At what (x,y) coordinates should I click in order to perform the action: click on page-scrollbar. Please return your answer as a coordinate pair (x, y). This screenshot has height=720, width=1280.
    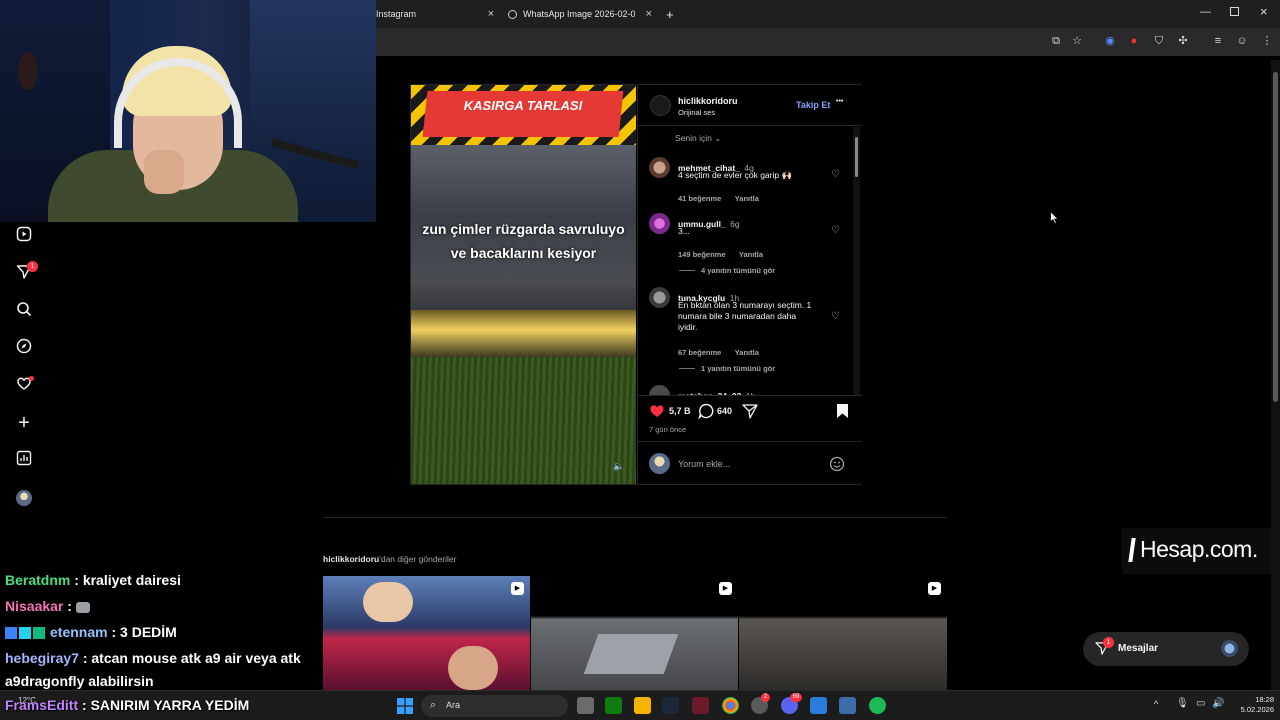
    Looking at the image, I should click on (1275, 375).